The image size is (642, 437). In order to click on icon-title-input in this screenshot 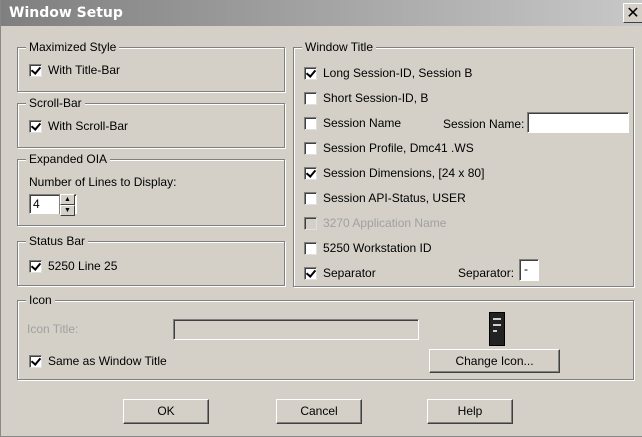, I will do `click(296, 329)`.